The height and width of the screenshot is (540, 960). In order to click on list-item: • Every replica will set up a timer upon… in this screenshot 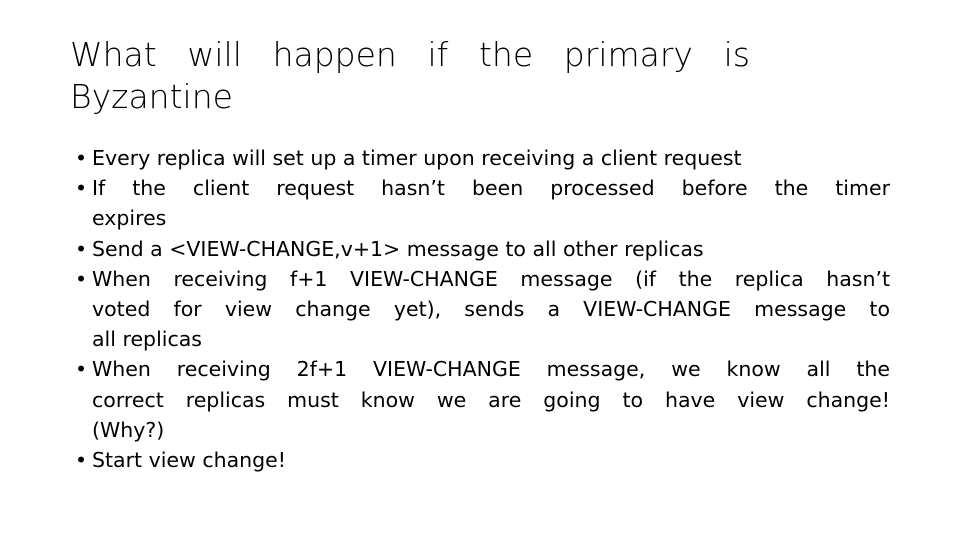, I will do `click(480, 158)`.